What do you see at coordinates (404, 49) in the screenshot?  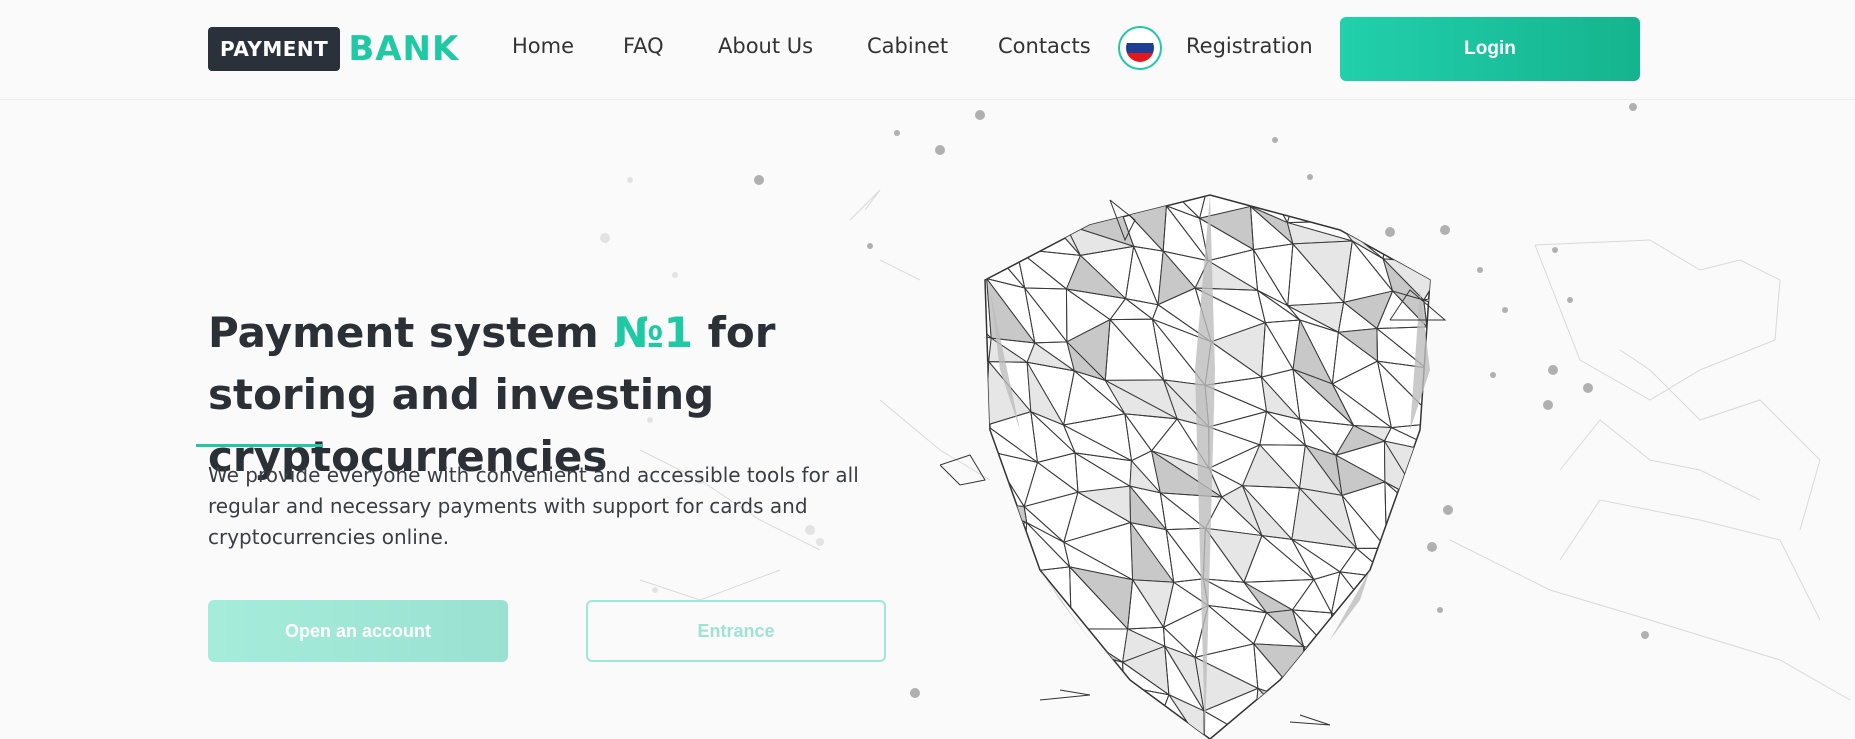 I see `logo-word: BANK` at bounding box center [404, 49].